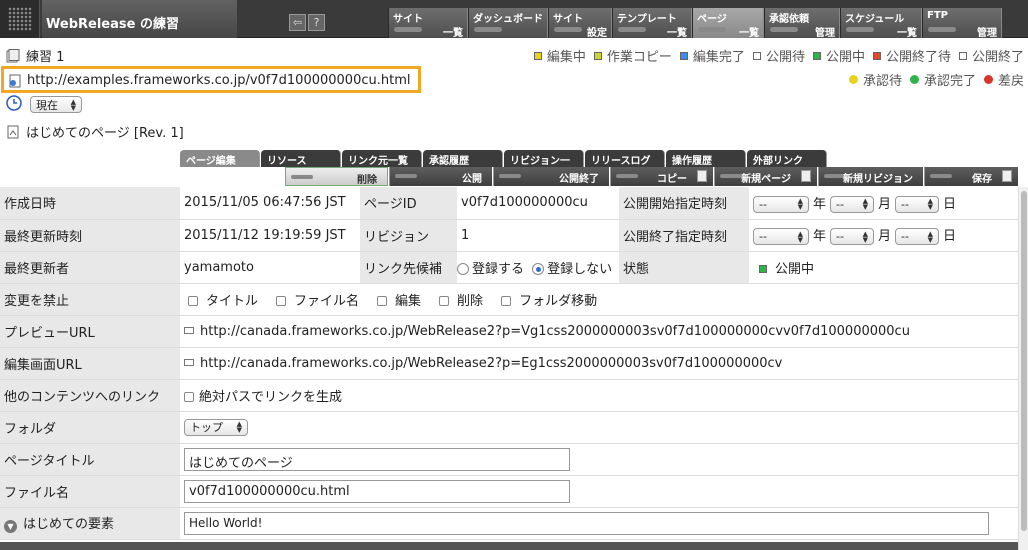 This screenshot has width=1028, height=550. Describe the element at coordinates (327, 301) in the screenshot. I see `lock-option-label: ファイル名` at that location.